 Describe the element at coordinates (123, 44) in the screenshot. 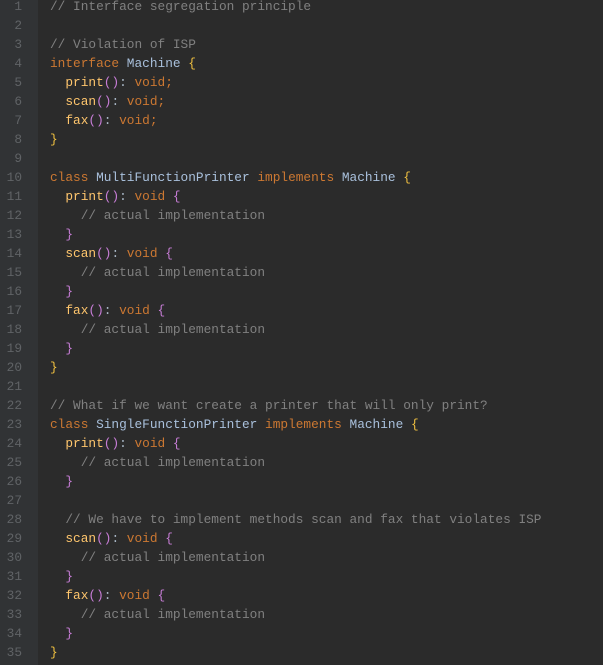

I see `code-token: // Violation of ISP` at that location.